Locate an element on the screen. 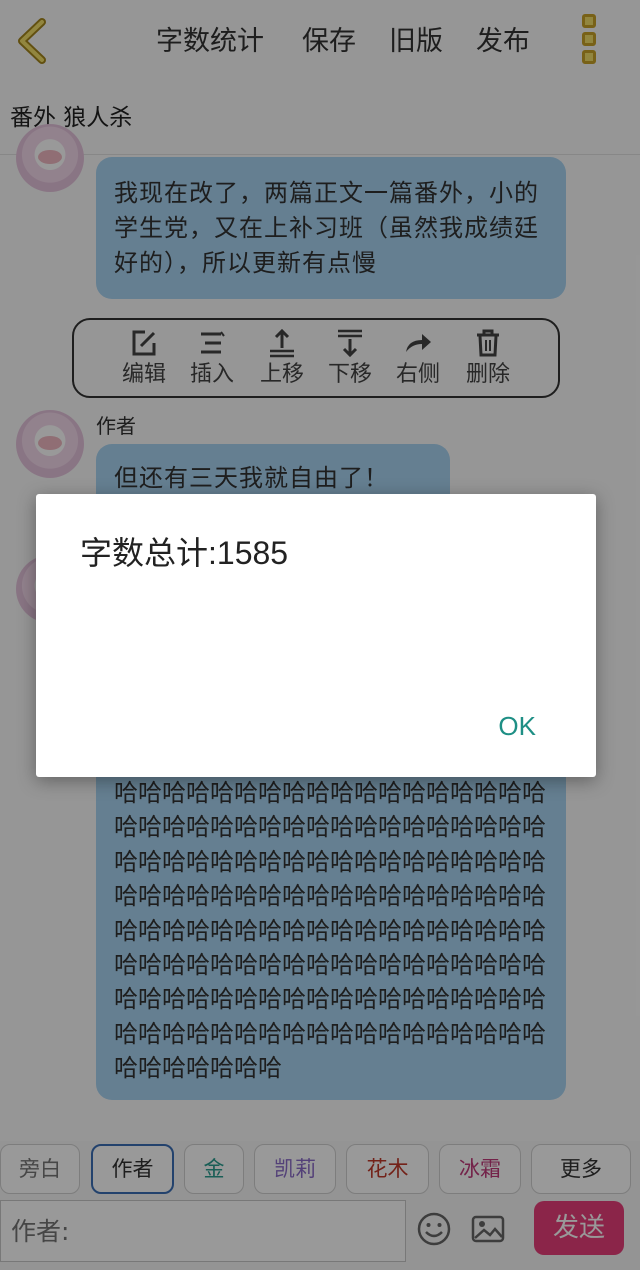 The image size is (640, 1270). ok-button: OK is located at coordinates (517, 726).